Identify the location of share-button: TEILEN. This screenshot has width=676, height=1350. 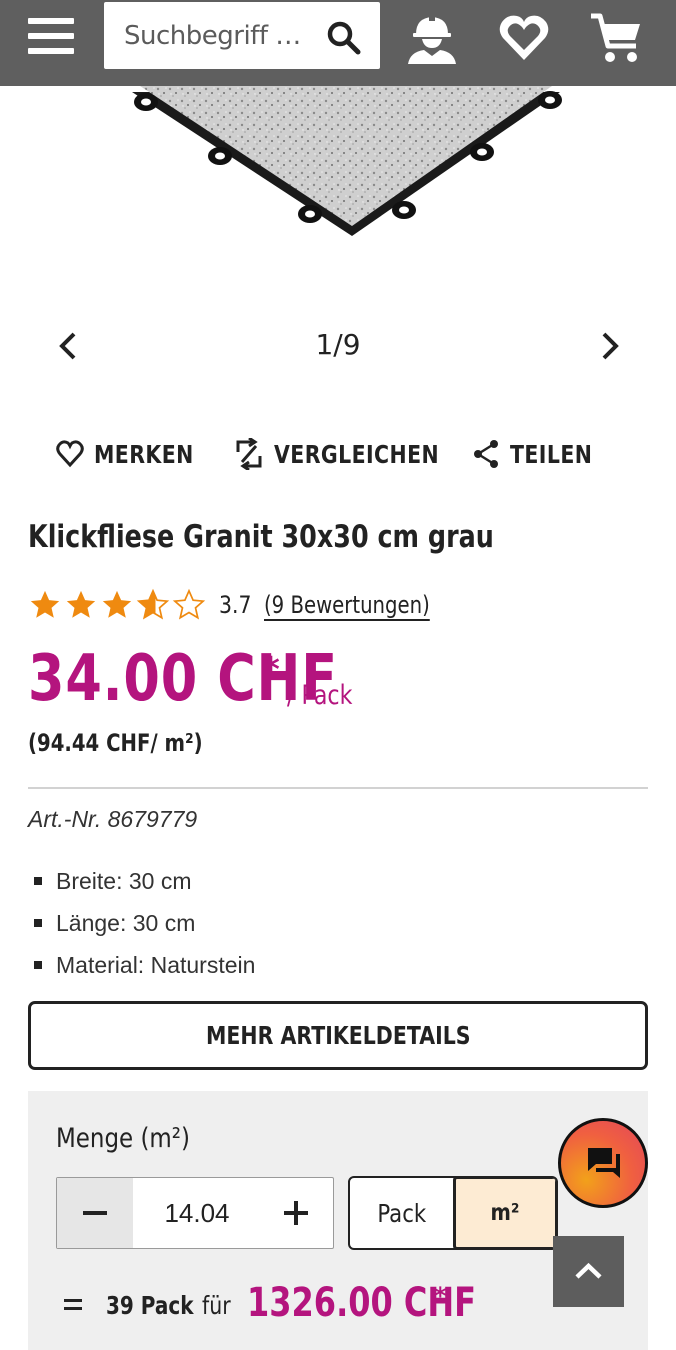
(541, 454).